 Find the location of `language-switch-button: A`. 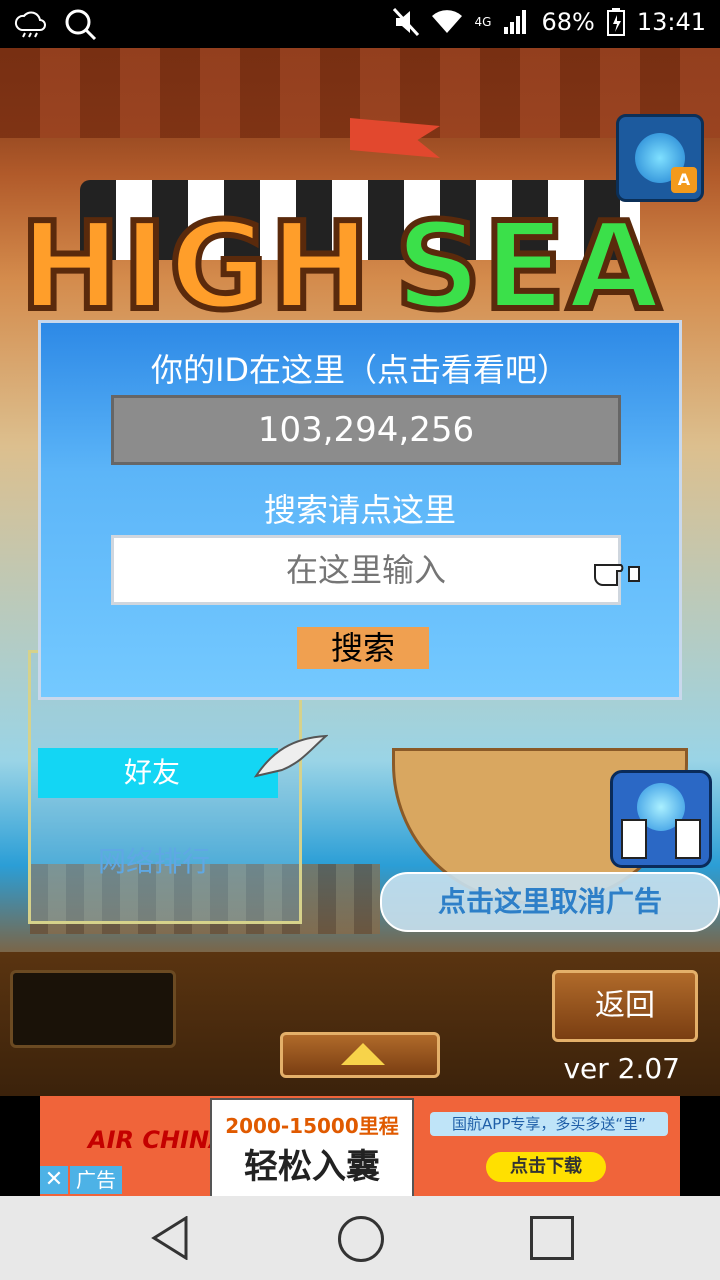

language-switch-button: A is located at coordinates (660, 158).